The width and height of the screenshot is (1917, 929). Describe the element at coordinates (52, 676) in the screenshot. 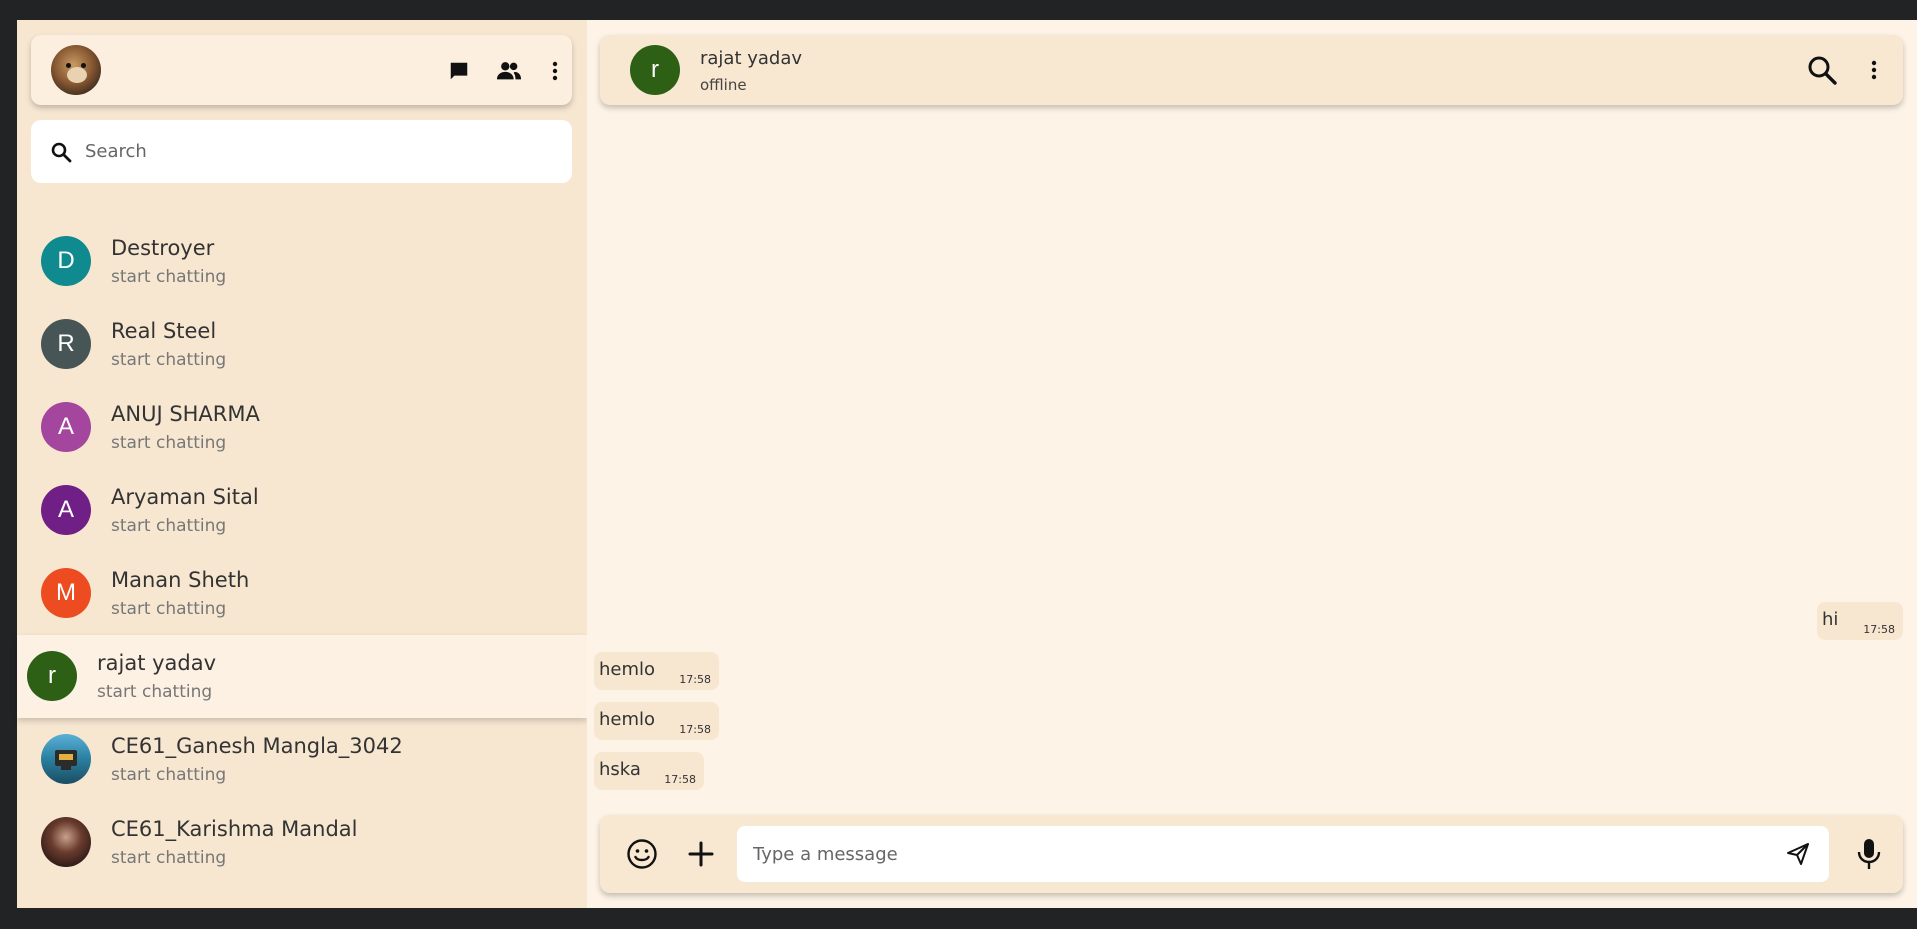

I see `contact-avatar: r` at that location.